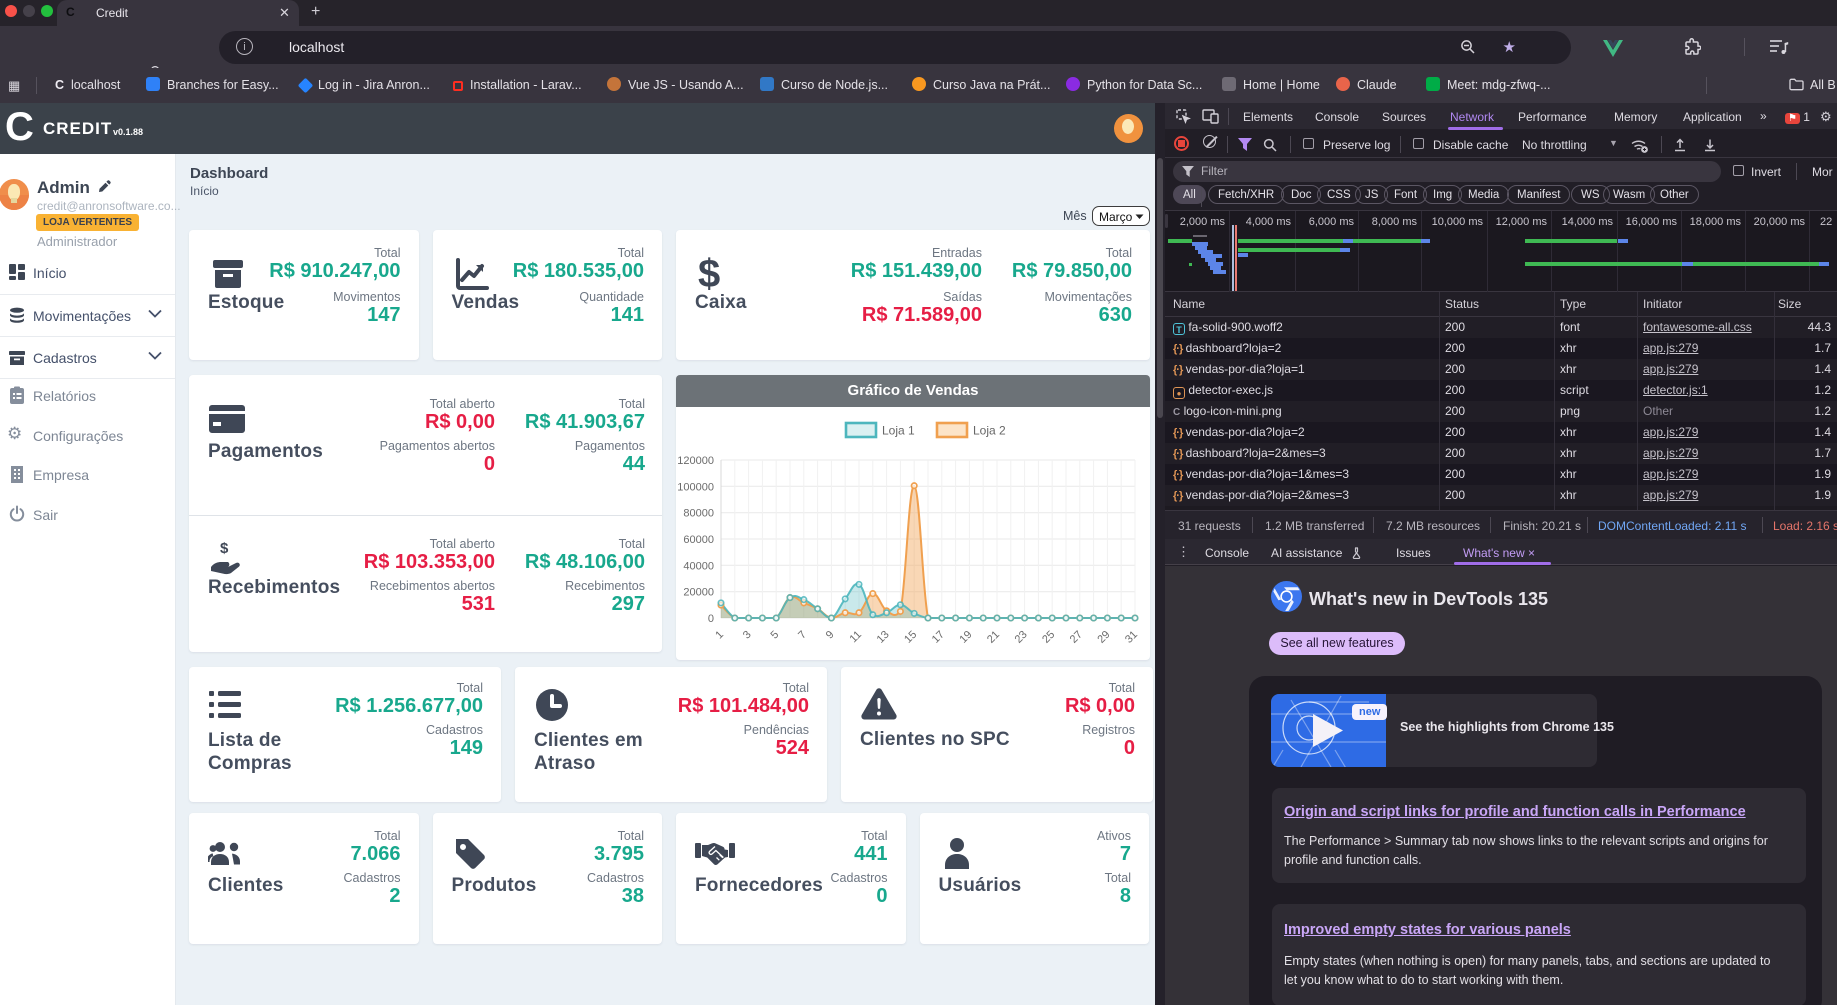  What do you see at coordinates (1076, 637) in the screenshot?
I see `svg-text: 27` at bounding box center [1076, 637].